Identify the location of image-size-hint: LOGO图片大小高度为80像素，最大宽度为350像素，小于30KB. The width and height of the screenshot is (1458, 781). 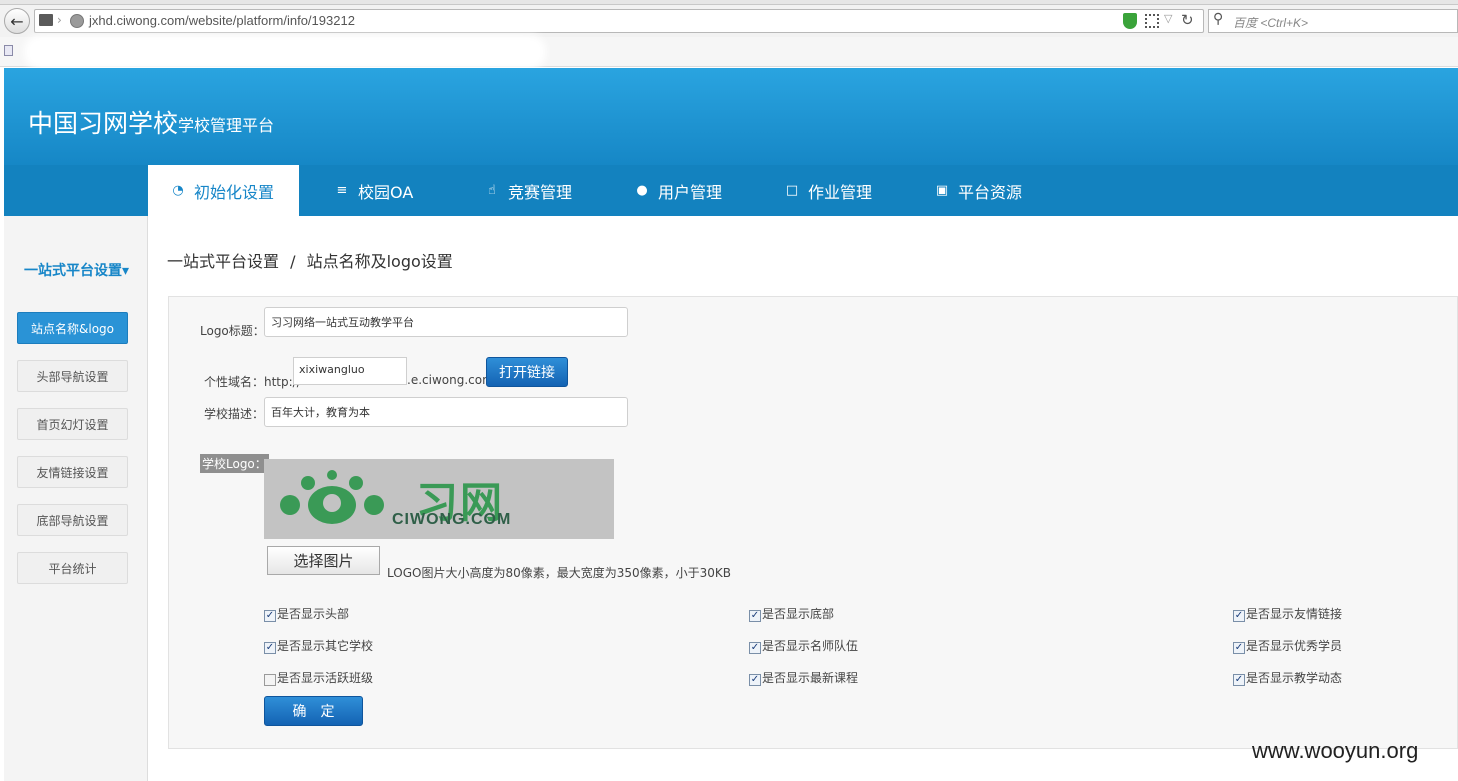
(559, 573).